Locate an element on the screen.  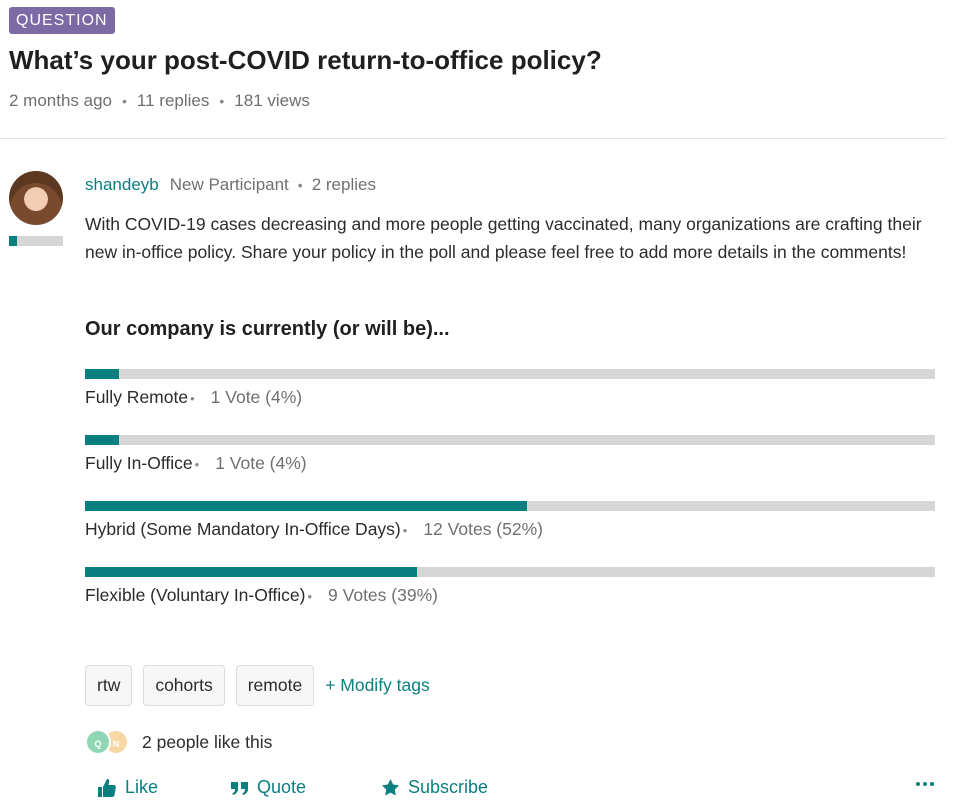
author-rank-fill is located at coordinates (13, 241).